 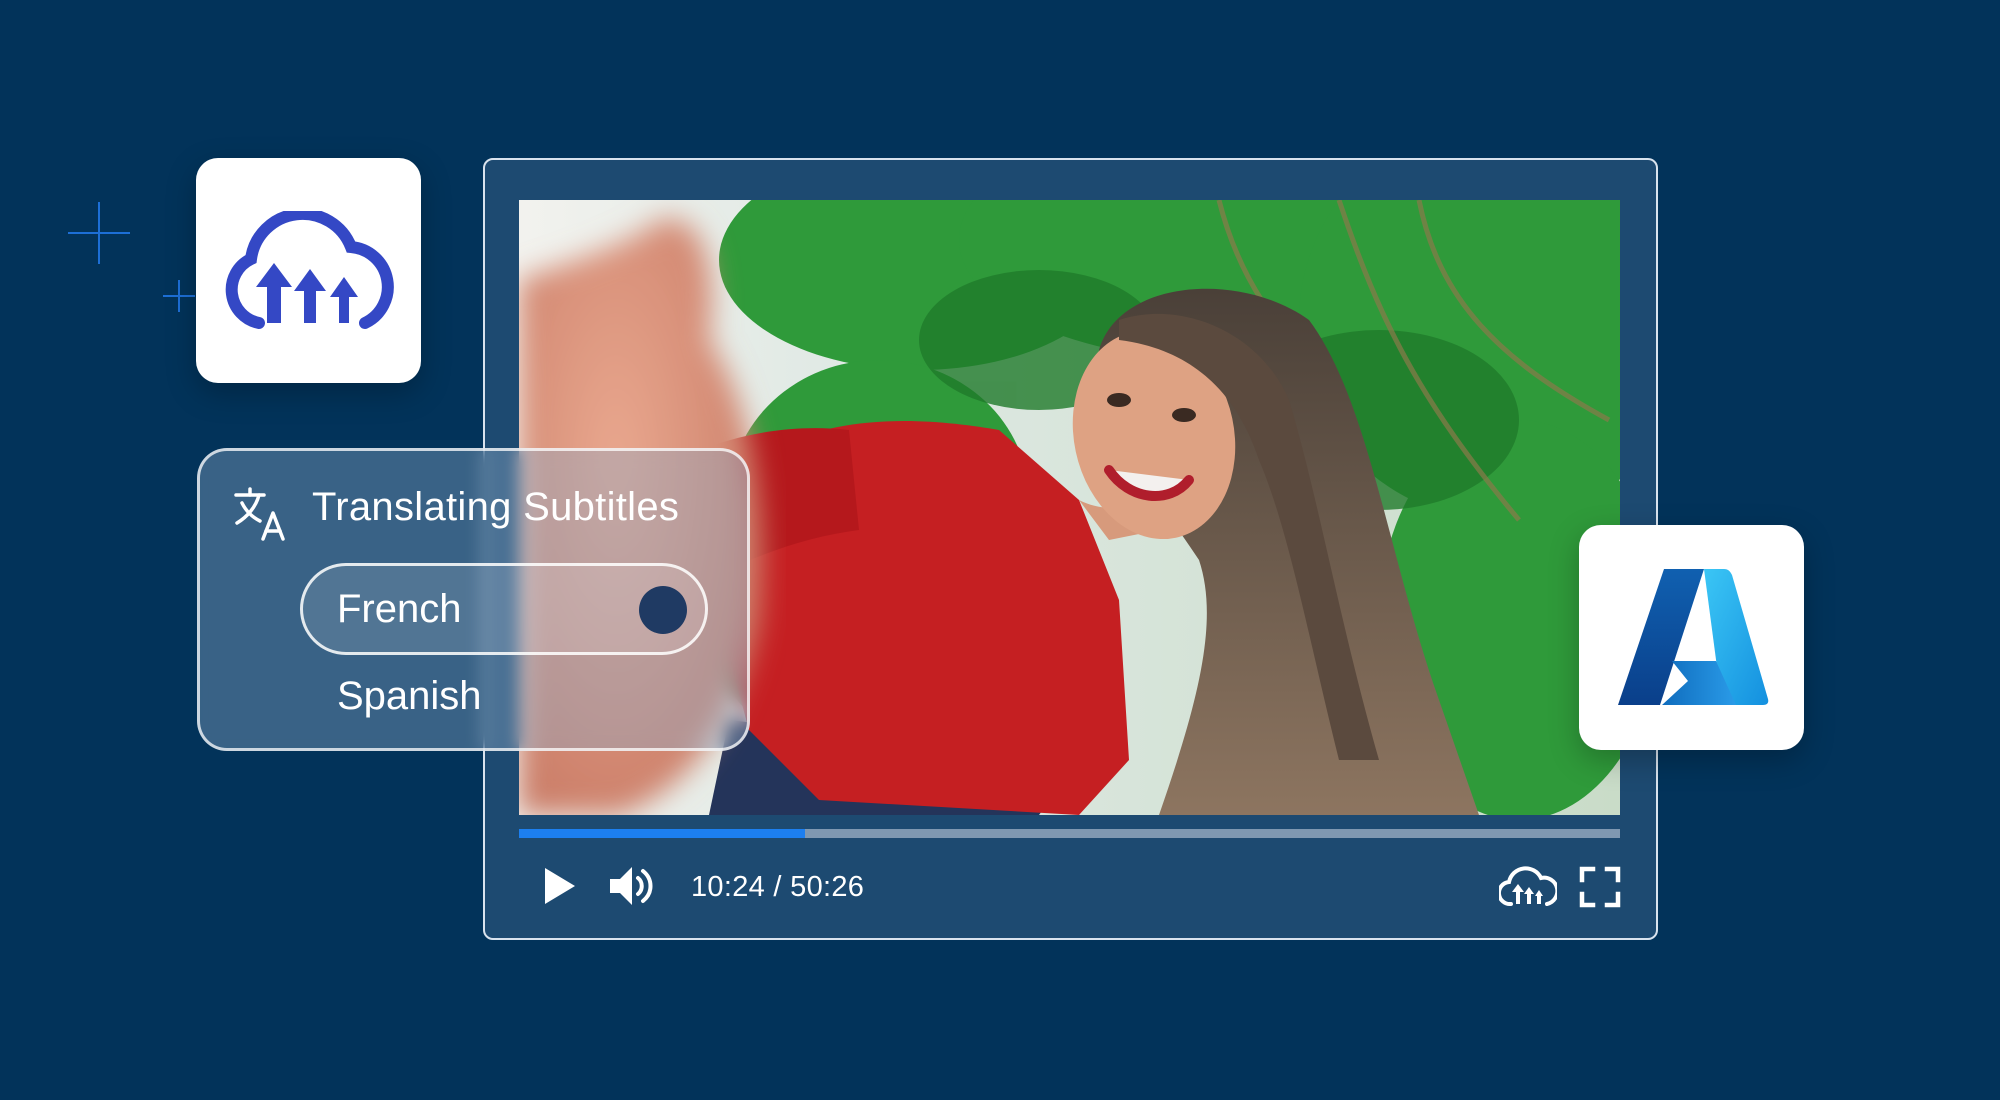 What do you see at coordinates (504, 609) in the screenshot?
I see `language-option-french: French` at bounding box center [504, 609].